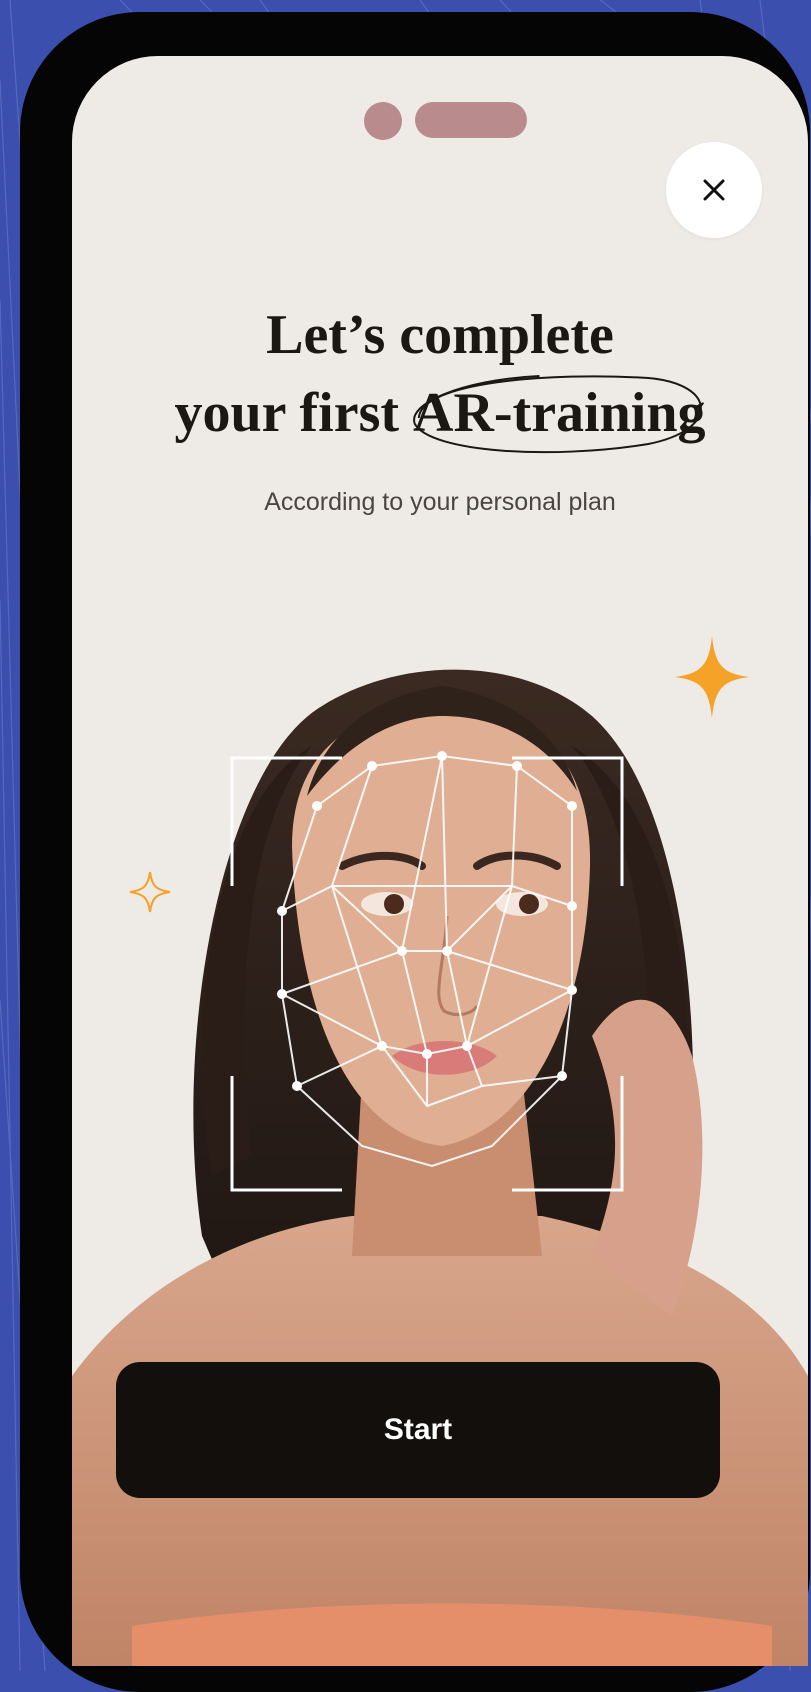 The height and width of the screenshot is (1692, 811). I want to click on close-icon, so click(714, 190).